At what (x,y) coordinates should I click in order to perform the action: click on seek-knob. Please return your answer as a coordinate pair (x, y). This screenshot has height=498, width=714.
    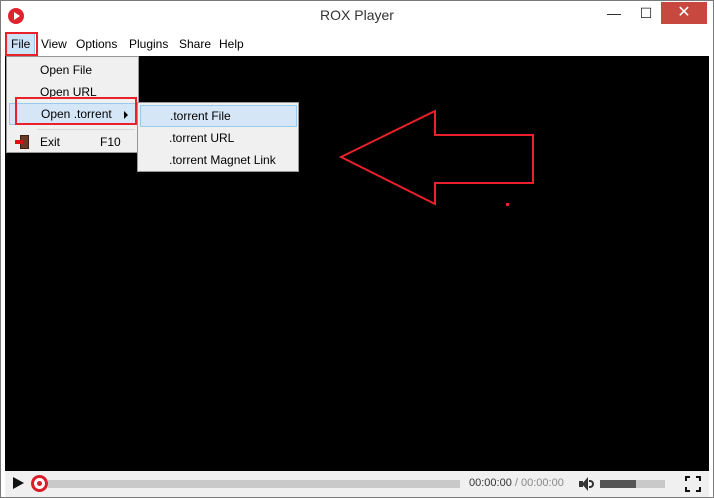
    Looking at the image, I should click on (39, 483).